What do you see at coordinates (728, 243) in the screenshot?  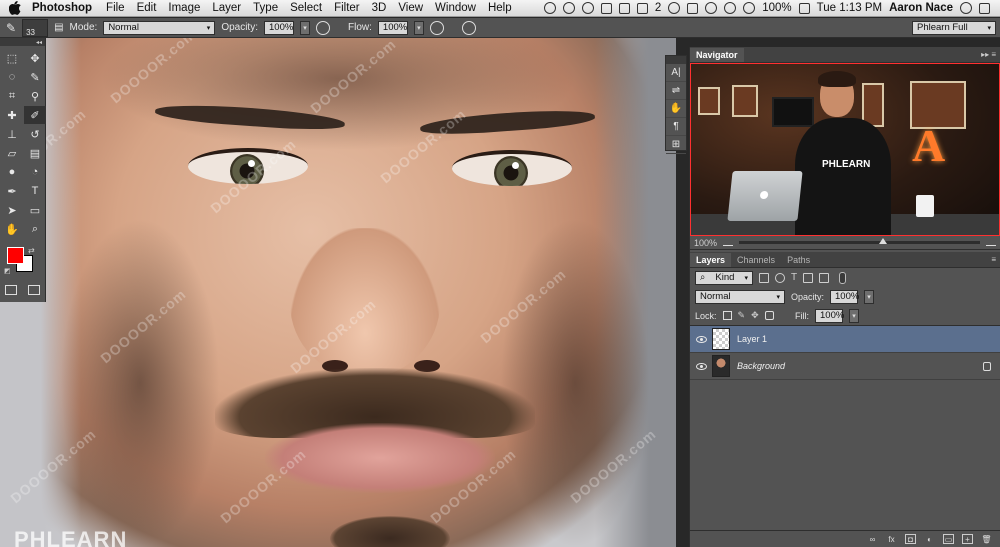 I see `zoom-out-icon` at bounding box center [728, 243].